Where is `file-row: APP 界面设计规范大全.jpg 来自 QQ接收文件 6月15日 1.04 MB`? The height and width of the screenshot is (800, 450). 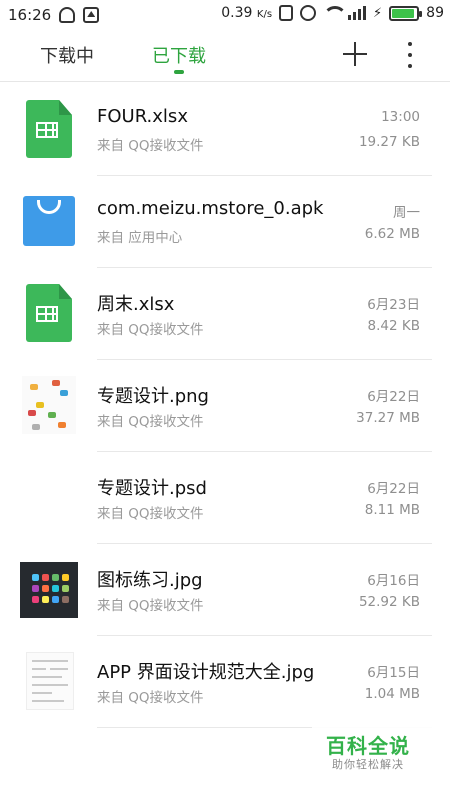 file-row: APP 界面设计规范大全.jpg 来自 QQ接收文件 6月15日 1.04 MB is located at coordinates (225, 682).